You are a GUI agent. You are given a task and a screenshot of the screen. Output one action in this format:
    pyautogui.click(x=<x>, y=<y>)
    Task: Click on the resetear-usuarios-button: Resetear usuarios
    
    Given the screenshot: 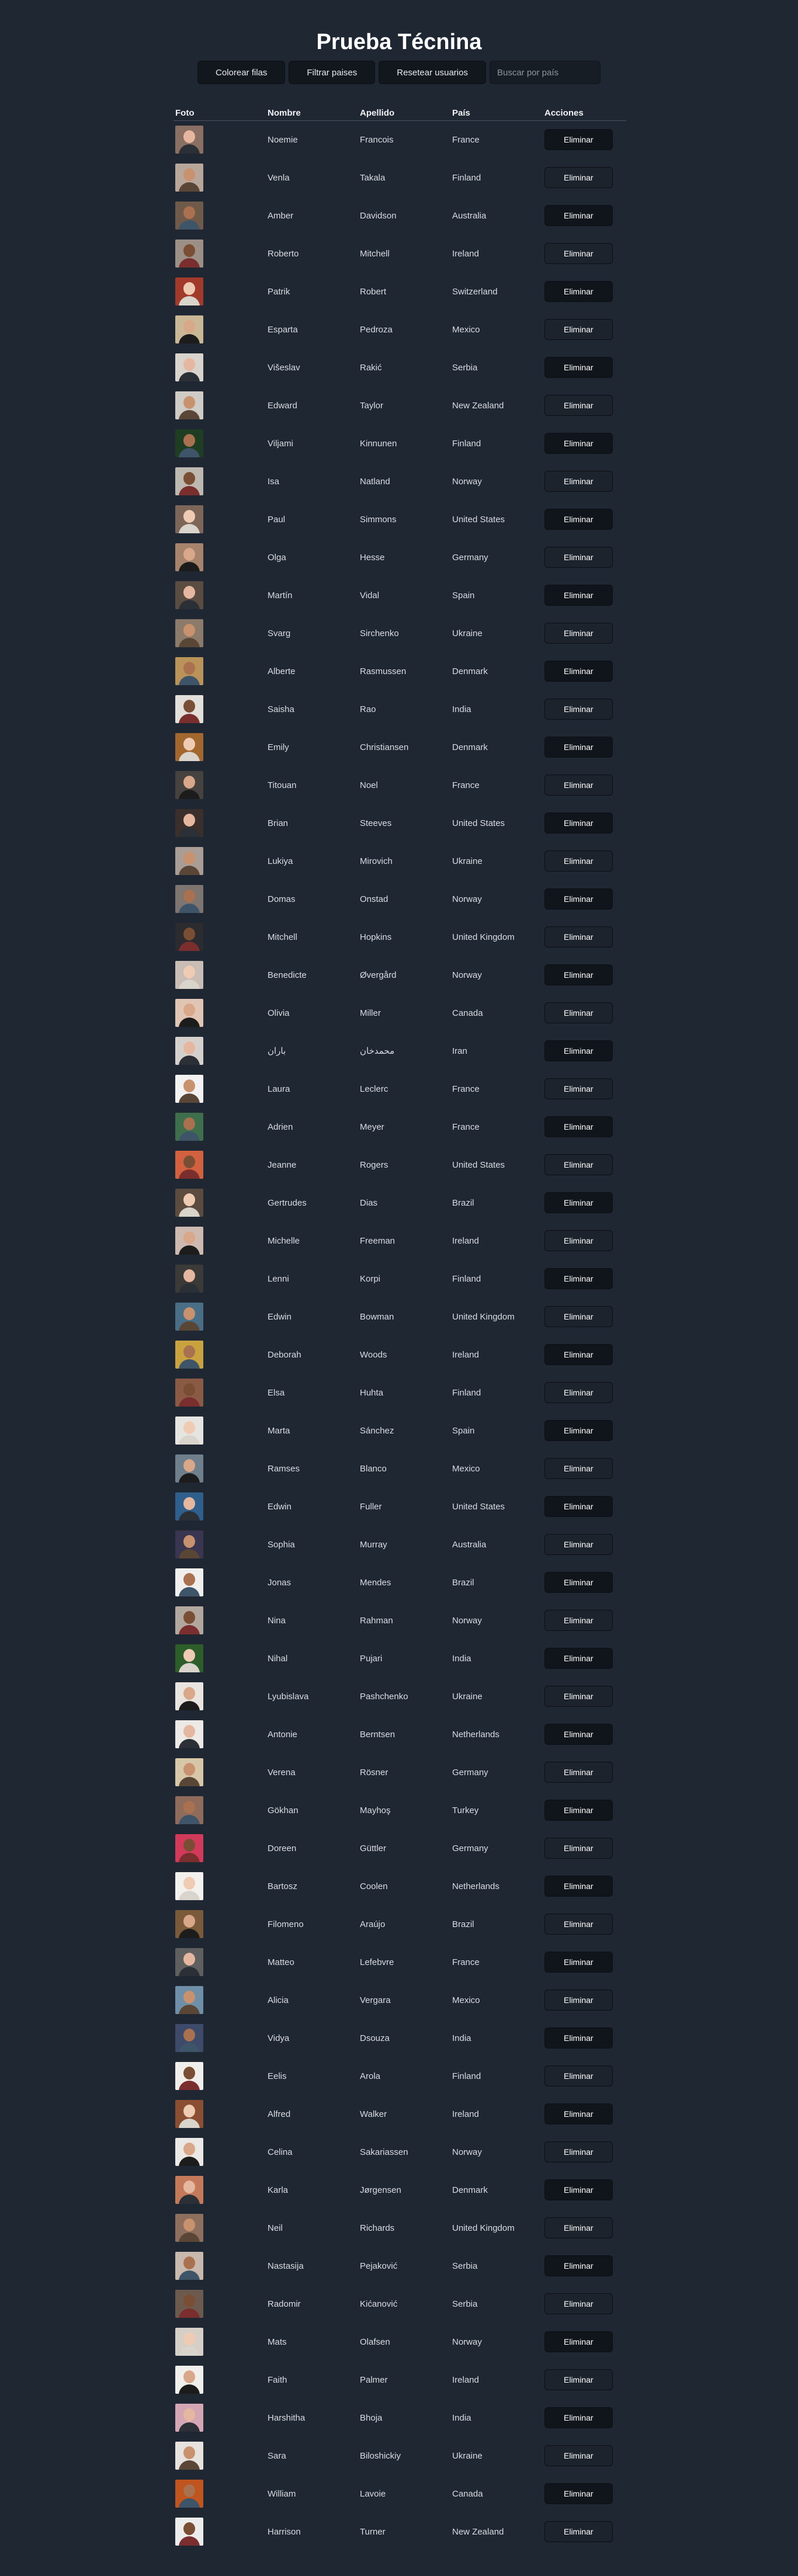 What is the action you would take?
    pyautogui.click(x=432, y=72)
    